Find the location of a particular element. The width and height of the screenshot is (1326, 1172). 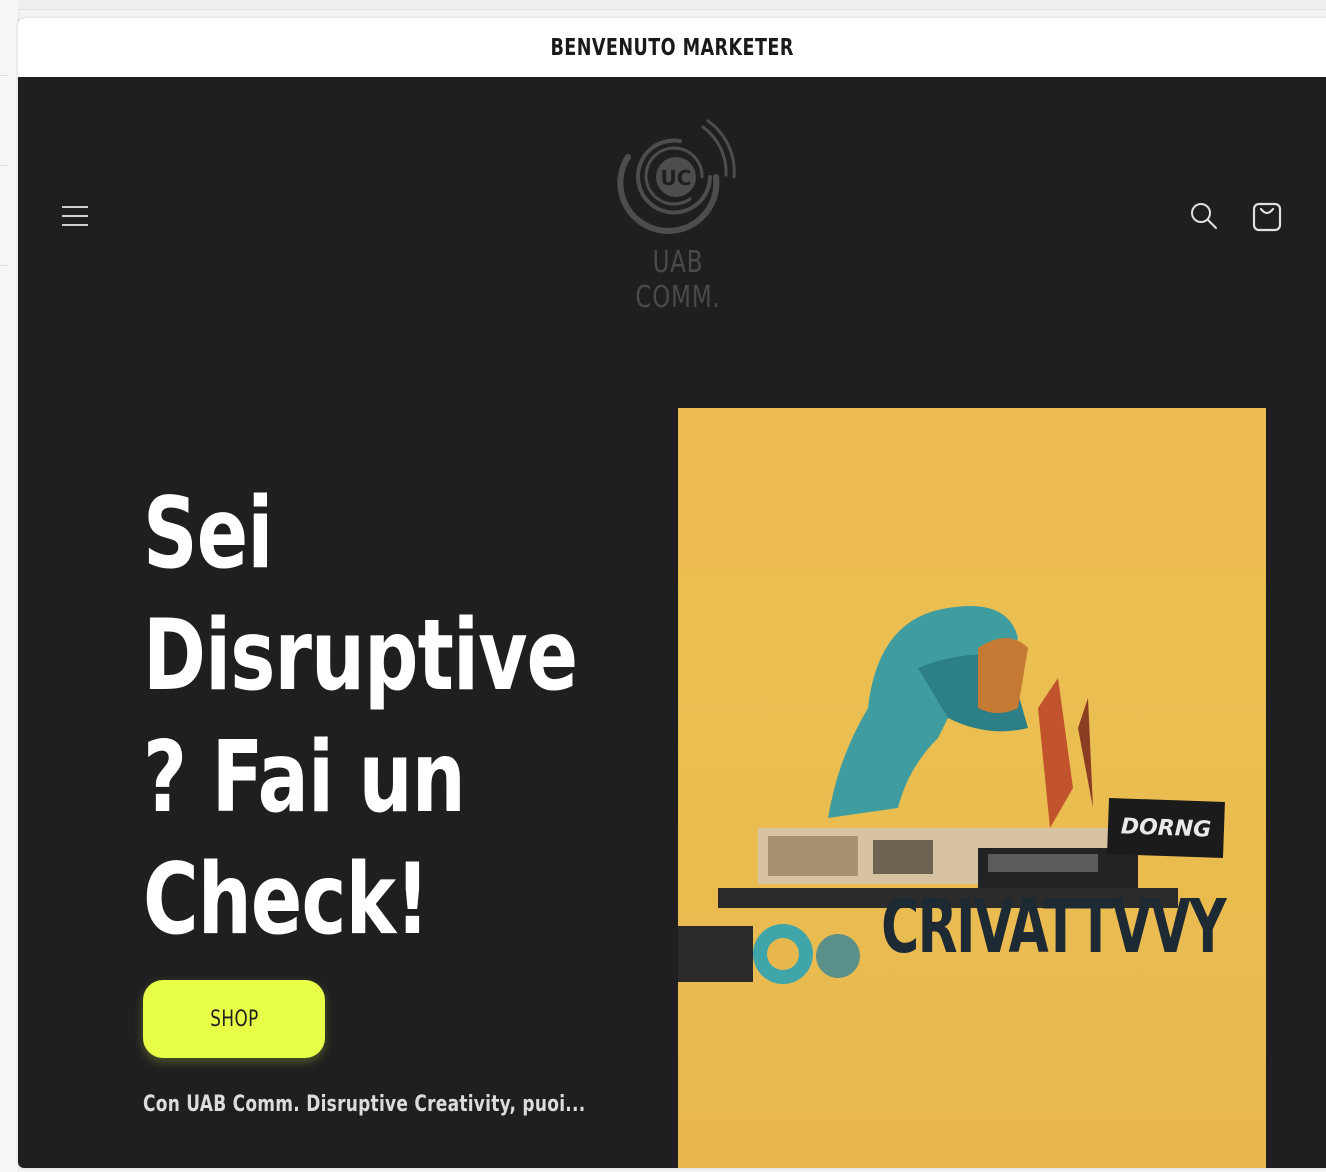

search-icon is located at coordinates (1204, 216).